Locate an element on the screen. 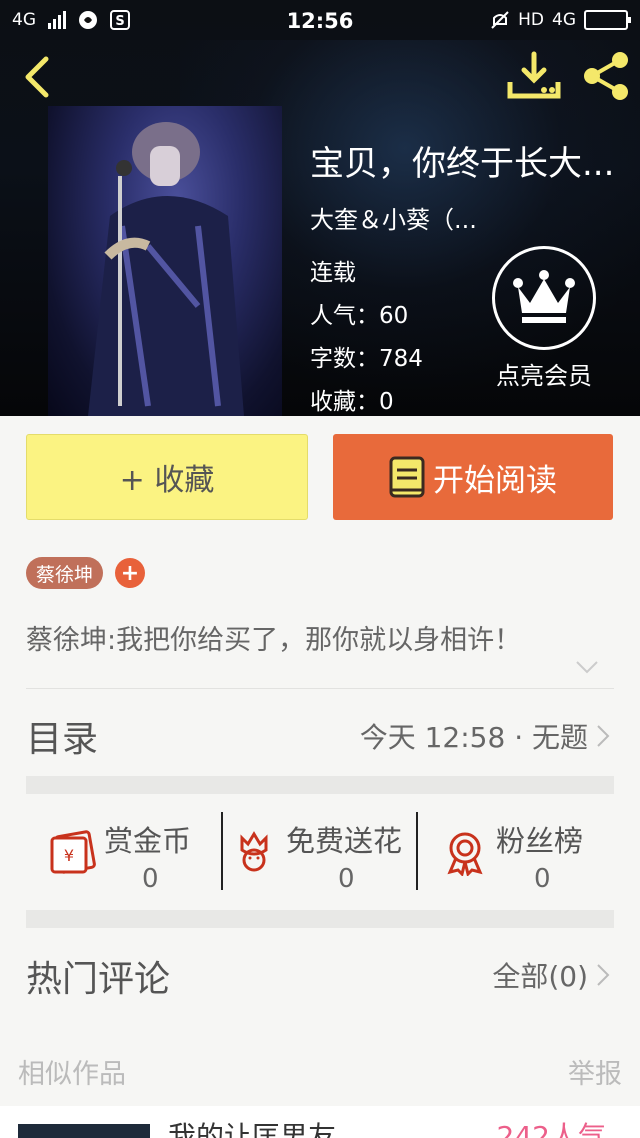 Image resolution: width=640 pixels, height=1138 pixels. battery-icon is located at coordinates (607, 20).